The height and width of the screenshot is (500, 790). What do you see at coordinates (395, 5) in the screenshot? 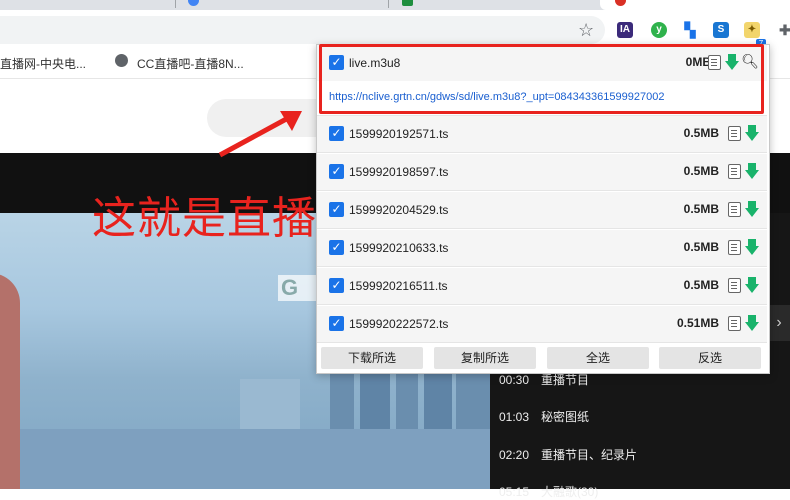
I see `tab-strip` at bounding box center [395, 5].